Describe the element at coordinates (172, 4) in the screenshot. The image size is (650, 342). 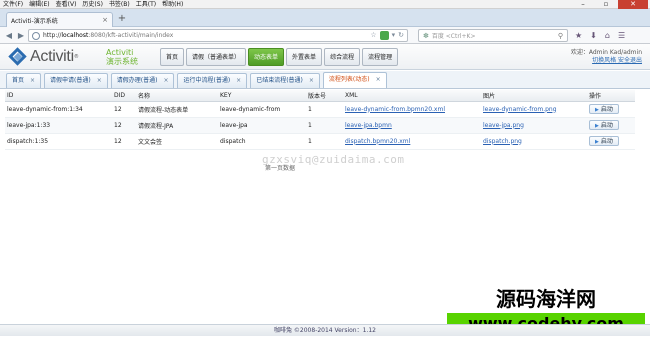
I see `menu-help: 帮助(H)` at that location.